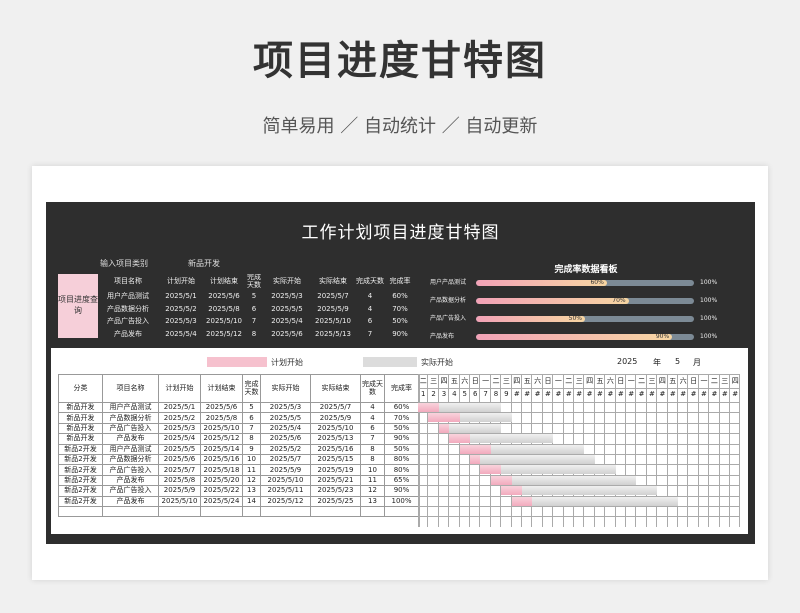 This screenshot has height=613, width=800. What do you see at coordinates (181, 334) in the screenshot?
I see `summary-cell: 2025/5/4` at bounding box center [181, 334].